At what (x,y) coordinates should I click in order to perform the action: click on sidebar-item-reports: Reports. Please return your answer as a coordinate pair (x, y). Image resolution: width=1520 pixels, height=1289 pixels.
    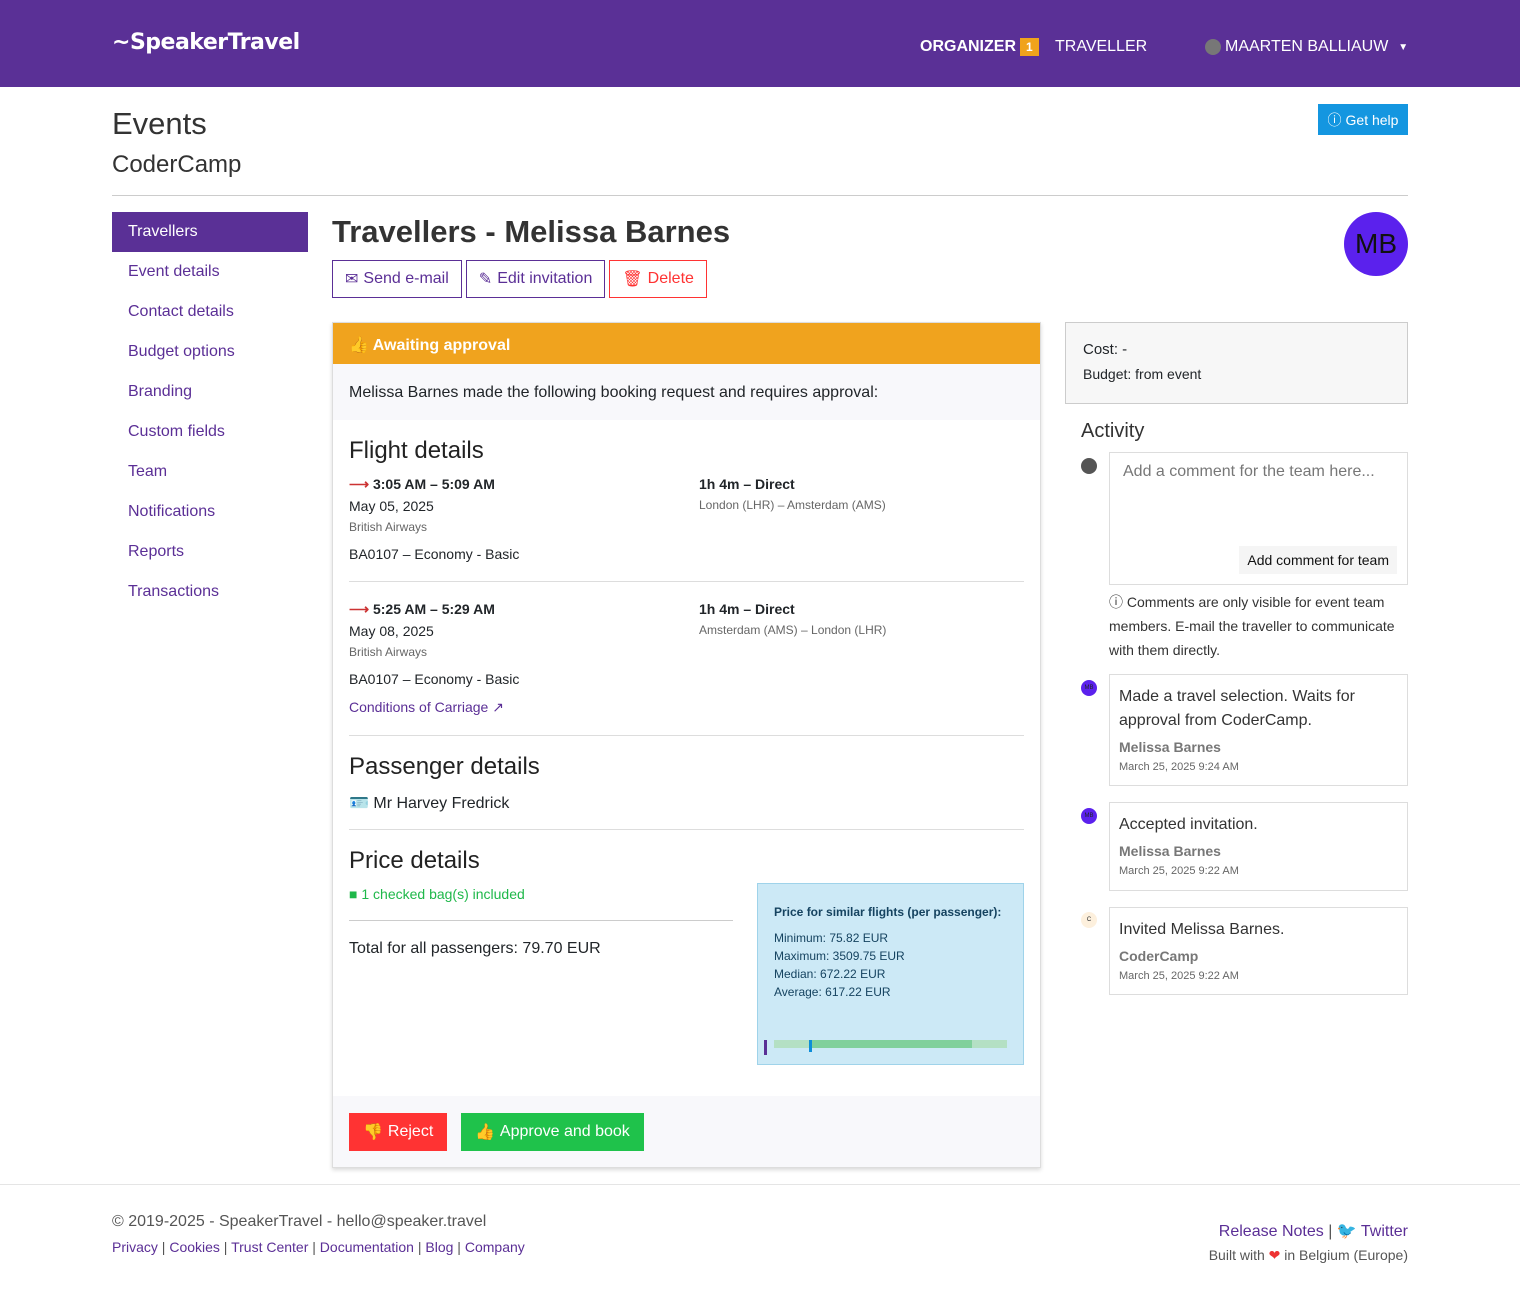
    Looking at the image, I should click on (210, 552).